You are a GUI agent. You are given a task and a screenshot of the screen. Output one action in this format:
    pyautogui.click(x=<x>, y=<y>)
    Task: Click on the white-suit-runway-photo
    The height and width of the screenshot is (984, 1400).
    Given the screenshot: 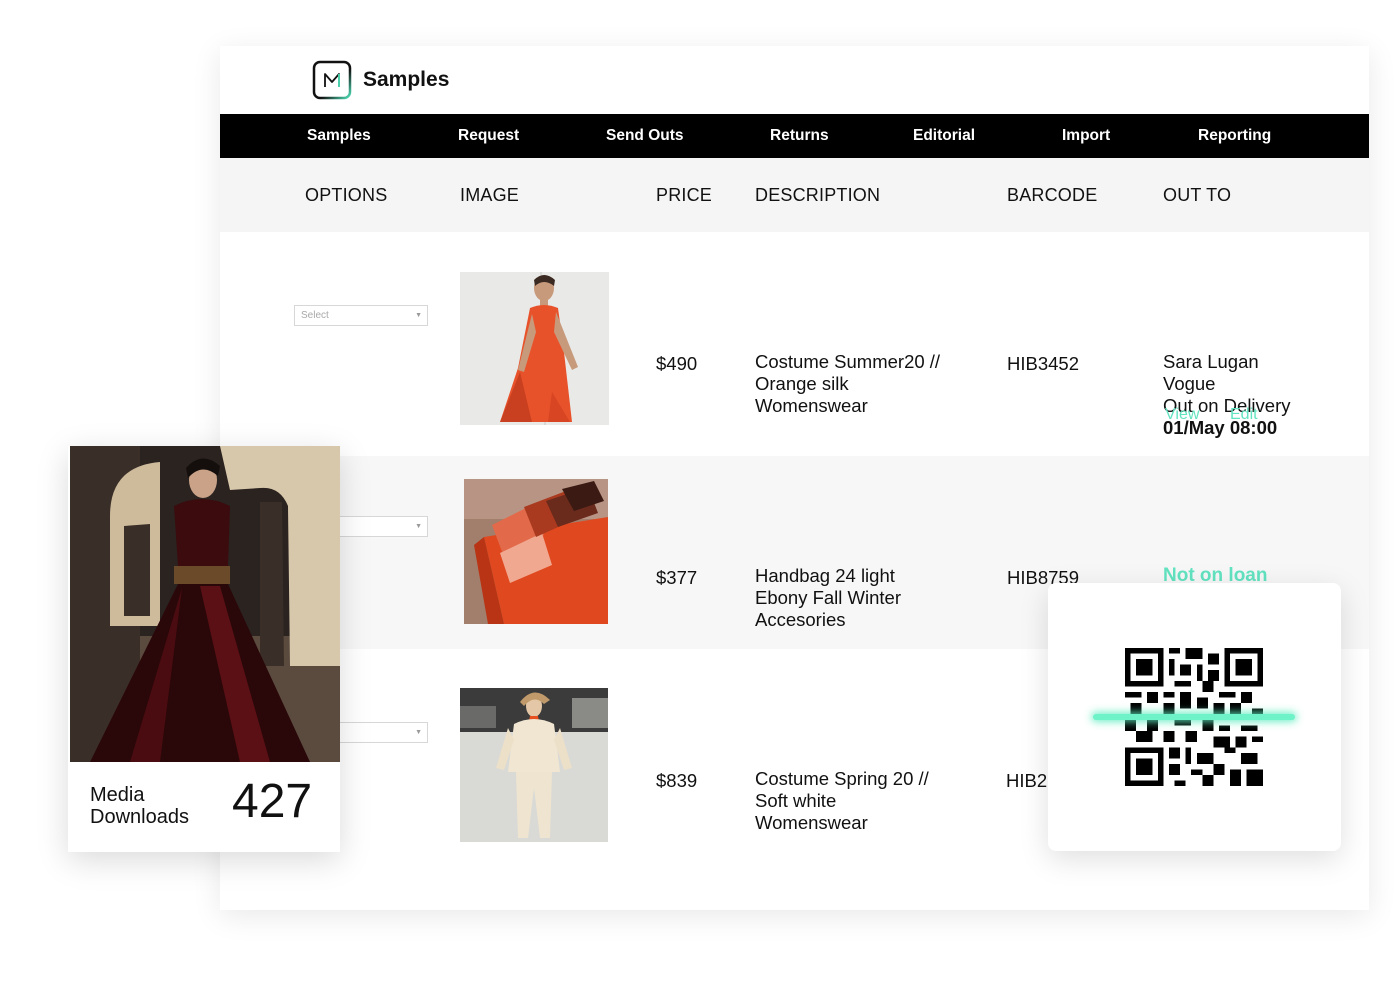 What is the action you would take?
    pyautogui.click(x=534, y=765)
    